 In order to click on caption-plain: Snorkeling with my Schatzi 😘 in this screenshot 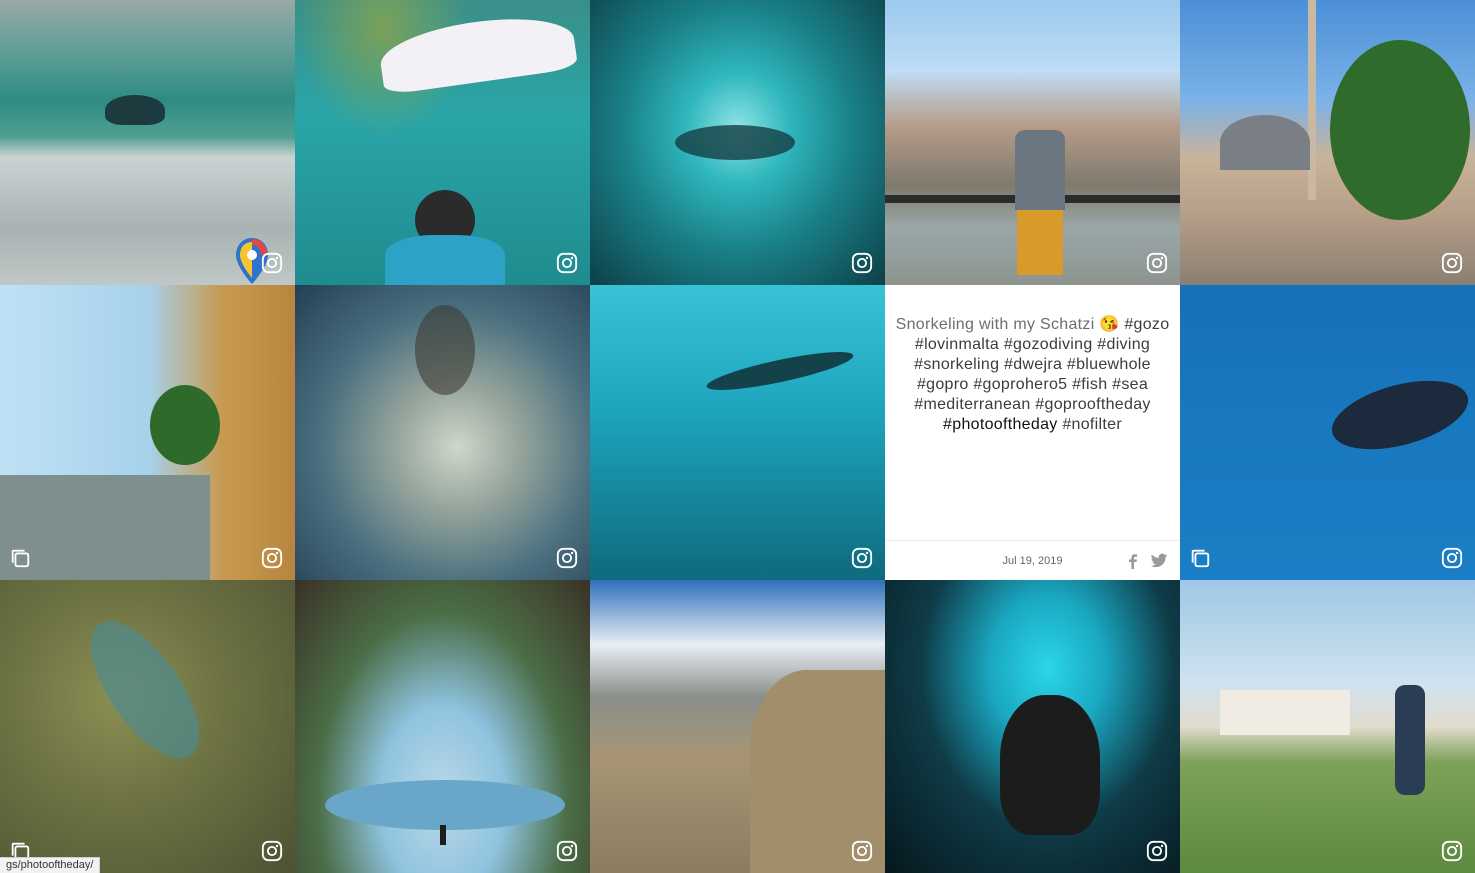, I will do `click(1007, 324)`.